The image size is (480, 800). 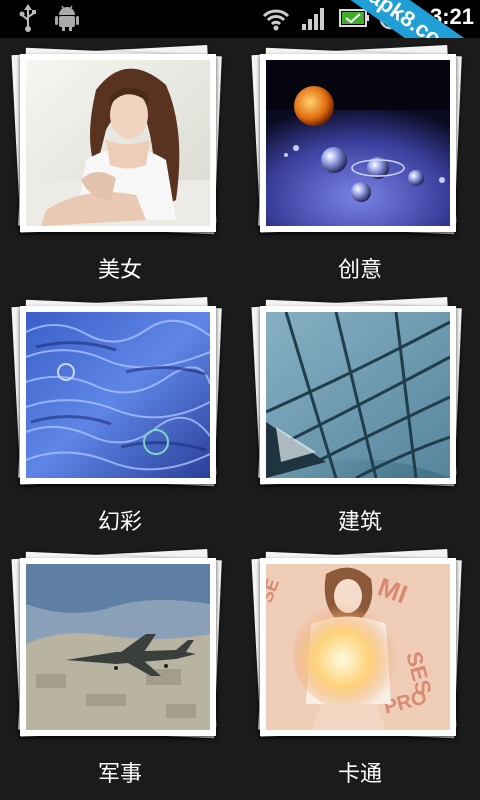 I want to click on usb-icon, so click(x=27, y=18).